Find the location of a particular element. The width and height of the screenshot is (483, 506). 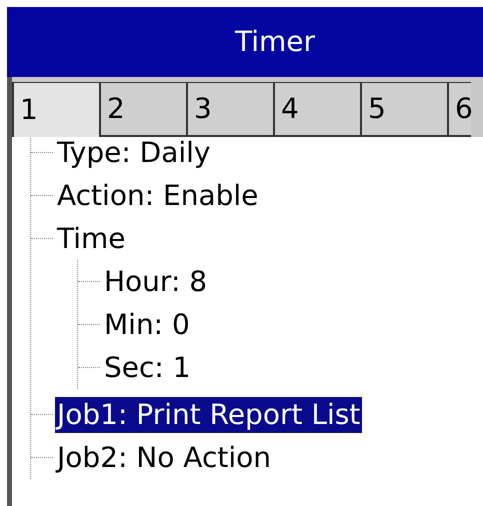

tab: 5 is located at coordinates (403, 109).